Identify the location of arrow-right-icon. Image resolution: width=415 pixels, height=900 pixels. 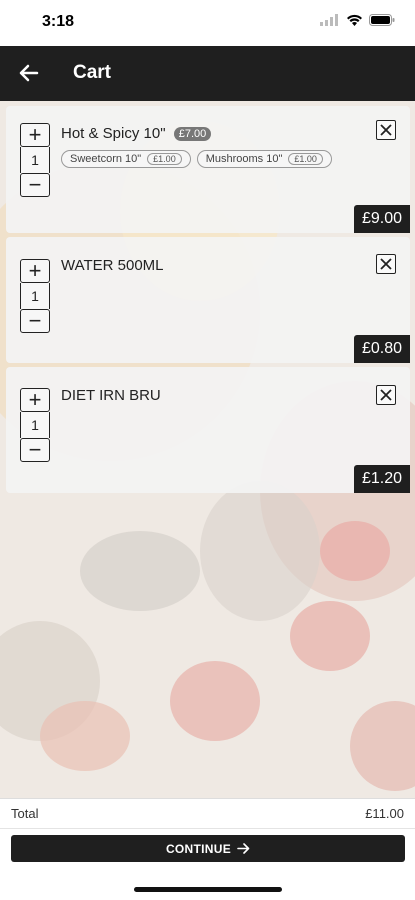
(243, 848).